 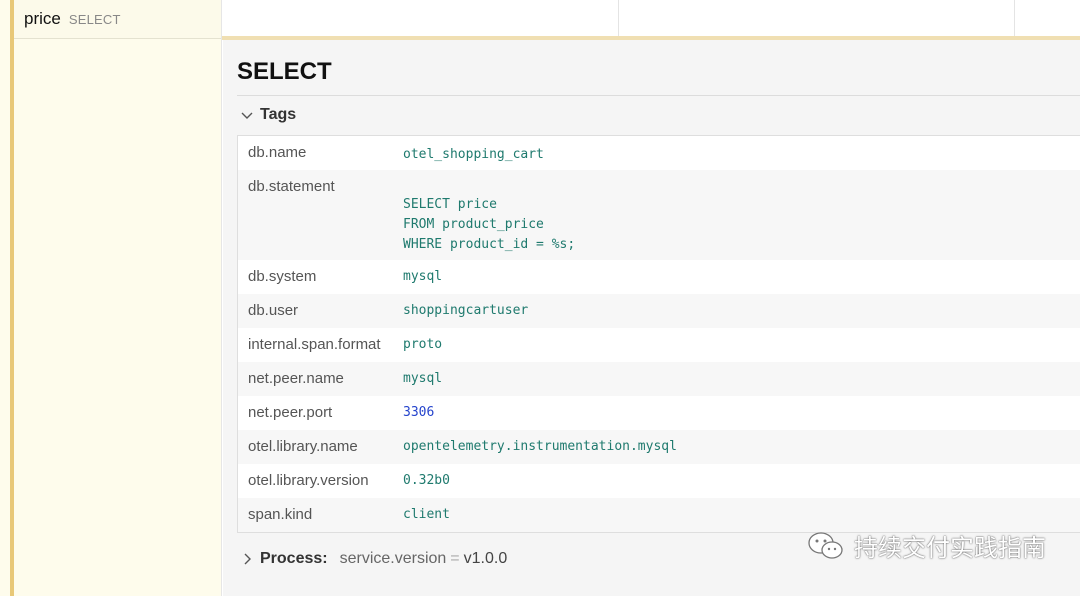 What do you see at coordinates (659, 153) in the screenshot?
I see `tag-row: db.name otel_shopping_cart` at bounding box center [659, 153].